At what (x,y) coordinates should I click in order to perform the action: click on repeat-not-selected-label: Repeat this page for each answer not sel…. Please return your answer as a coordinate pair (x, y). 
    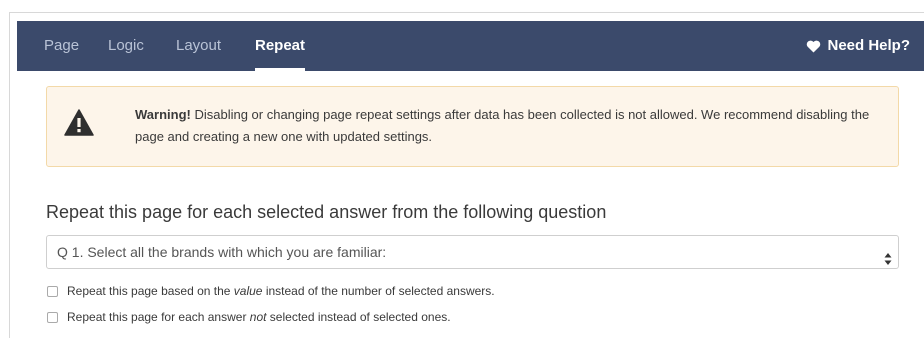
    Looking at the image, I should click on (259, 317).